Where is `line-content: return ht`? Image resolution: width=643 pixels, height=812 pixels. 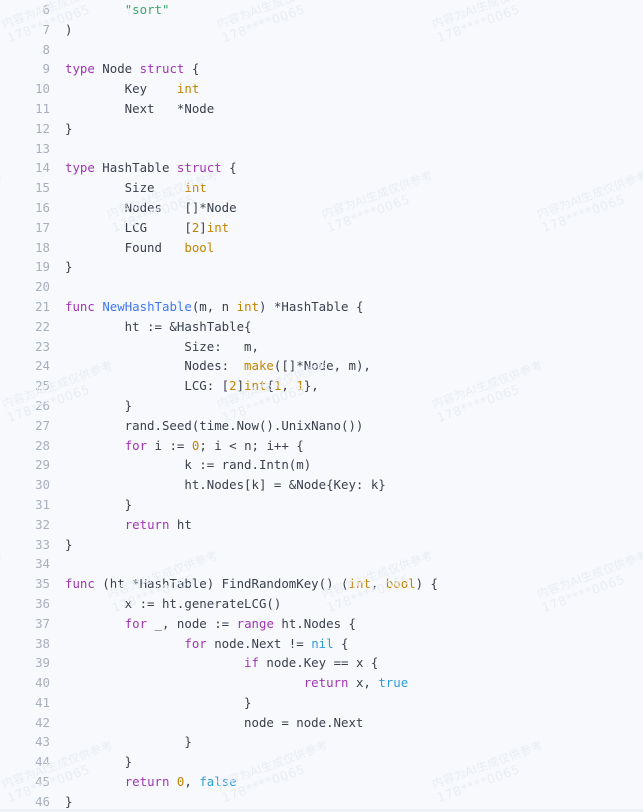
line-content: return ht is located at coordinates (354, 525).